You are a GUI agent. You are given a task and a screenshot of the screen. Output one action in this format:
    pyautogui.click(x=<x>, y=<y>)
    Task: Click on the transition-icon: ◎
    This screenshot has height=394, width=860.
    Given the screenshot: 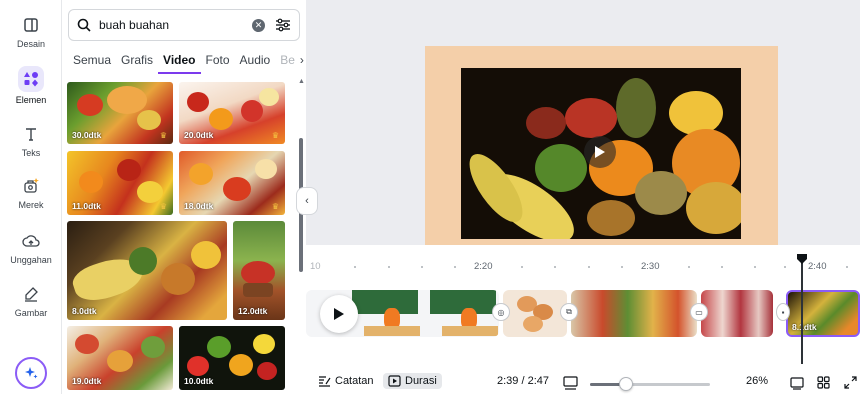 What is the action you would take?
    pyautogui.click(x=501, y=312)
    